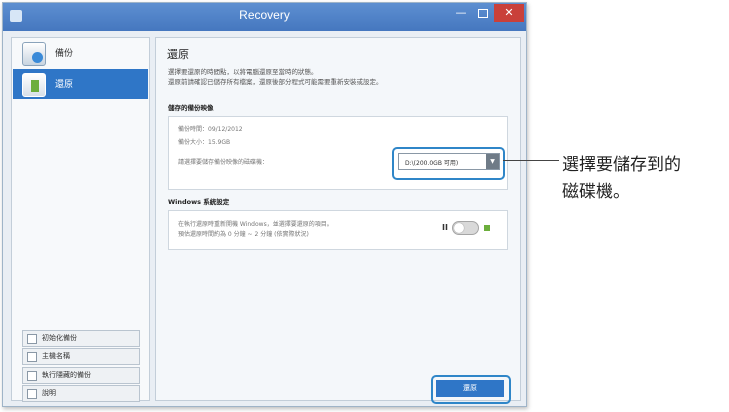  Describe the element at coordinates (596, 192) in the screenshot. I see `callout-text: 磁碟機。` at that location.